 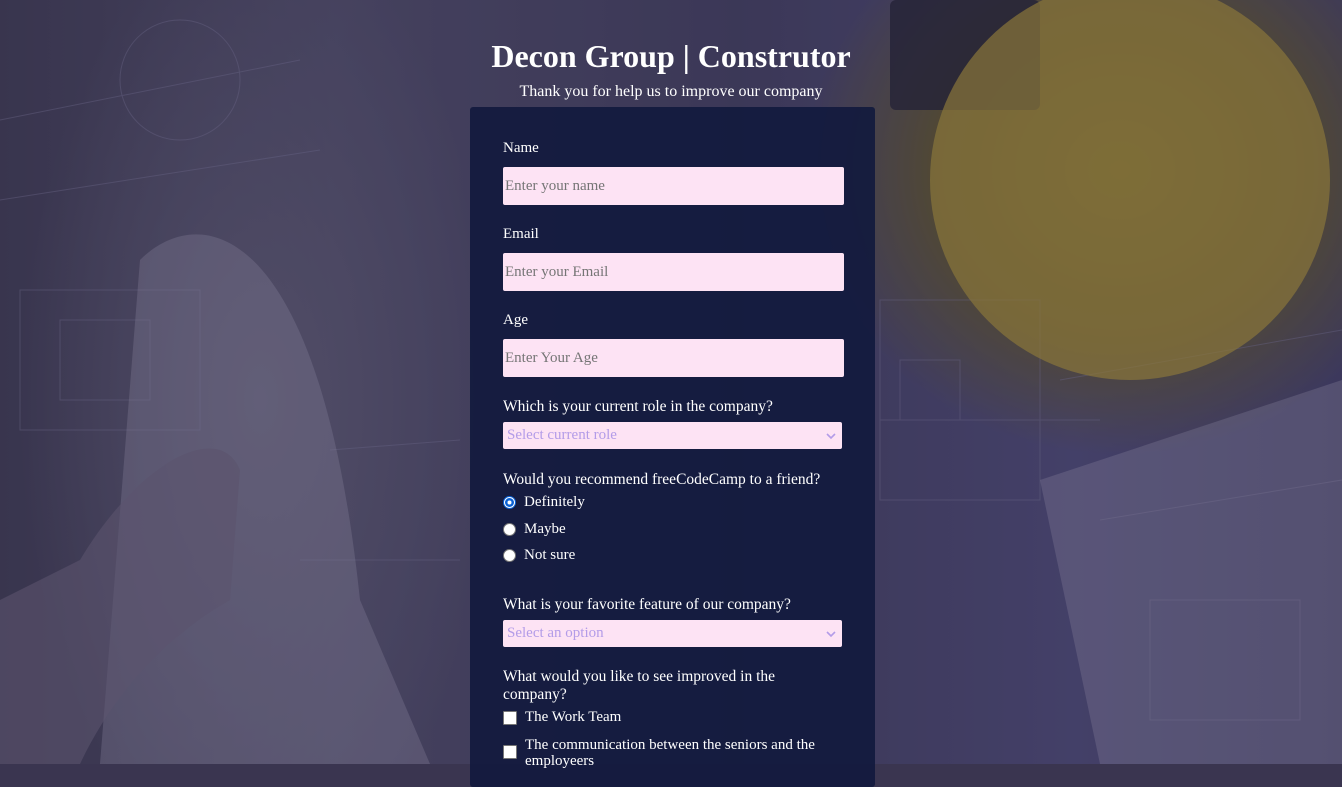 What do you see at coordinates (550, 555) in the screenshot?
I see `radio-label: Not sure` at bounding box center [550, 555].